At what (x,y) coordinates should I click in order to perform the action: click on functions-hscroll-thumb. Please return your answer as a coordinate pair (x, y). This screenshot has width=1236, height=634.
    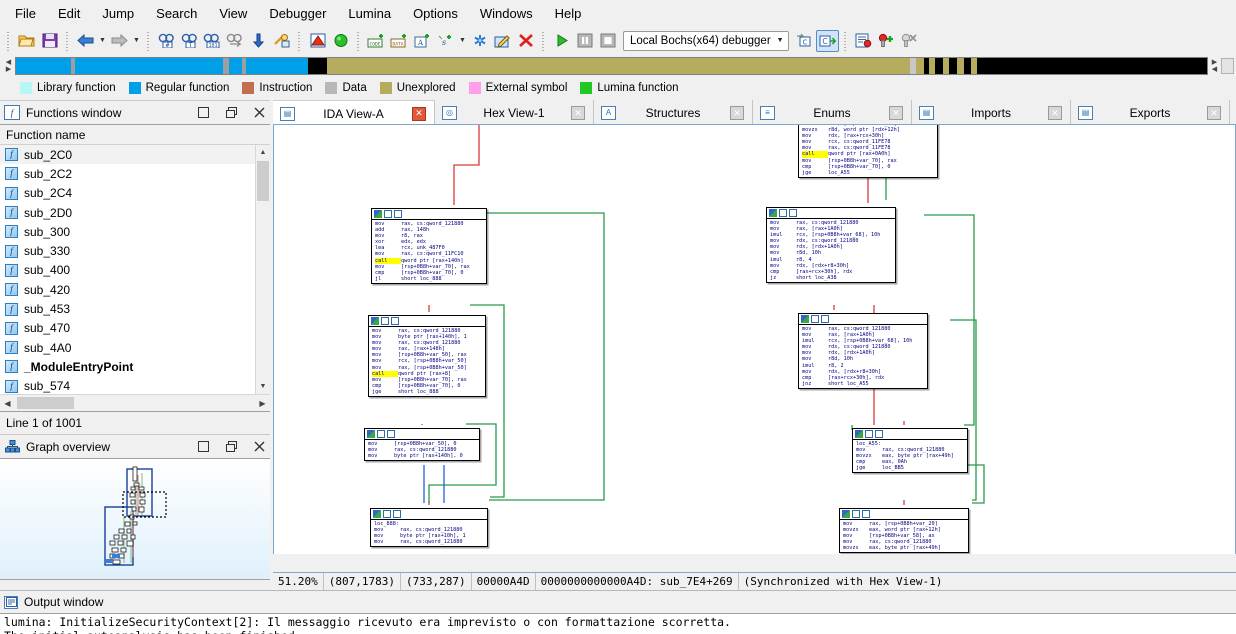
    Looking at the image, I should click on (45, 403).